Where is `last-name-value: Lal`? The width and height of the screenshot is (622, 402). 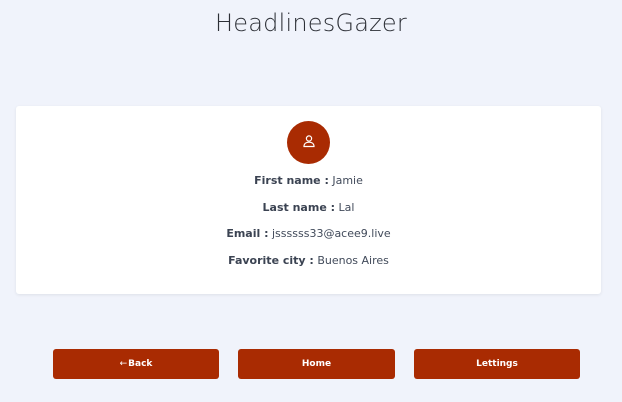
last-name-value: Lal is located at coordinates (346, 207).